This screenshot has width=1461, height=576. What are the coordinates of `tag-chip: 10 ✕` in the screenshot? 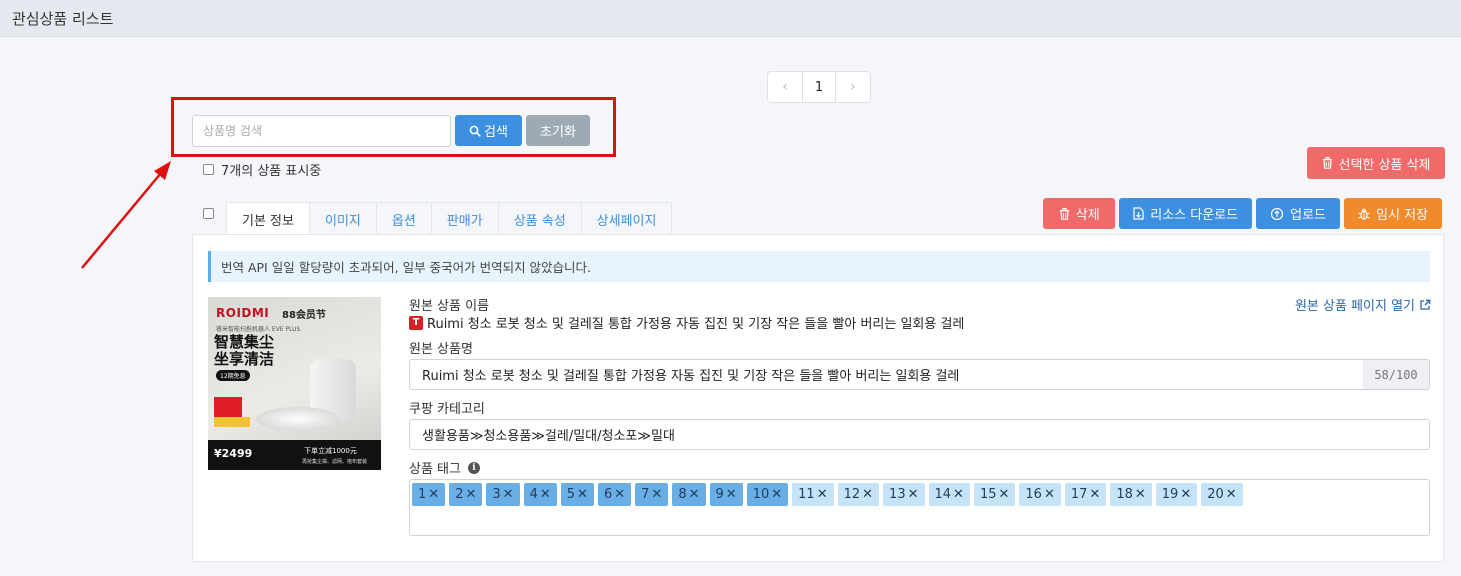 It's located at (767, 494).